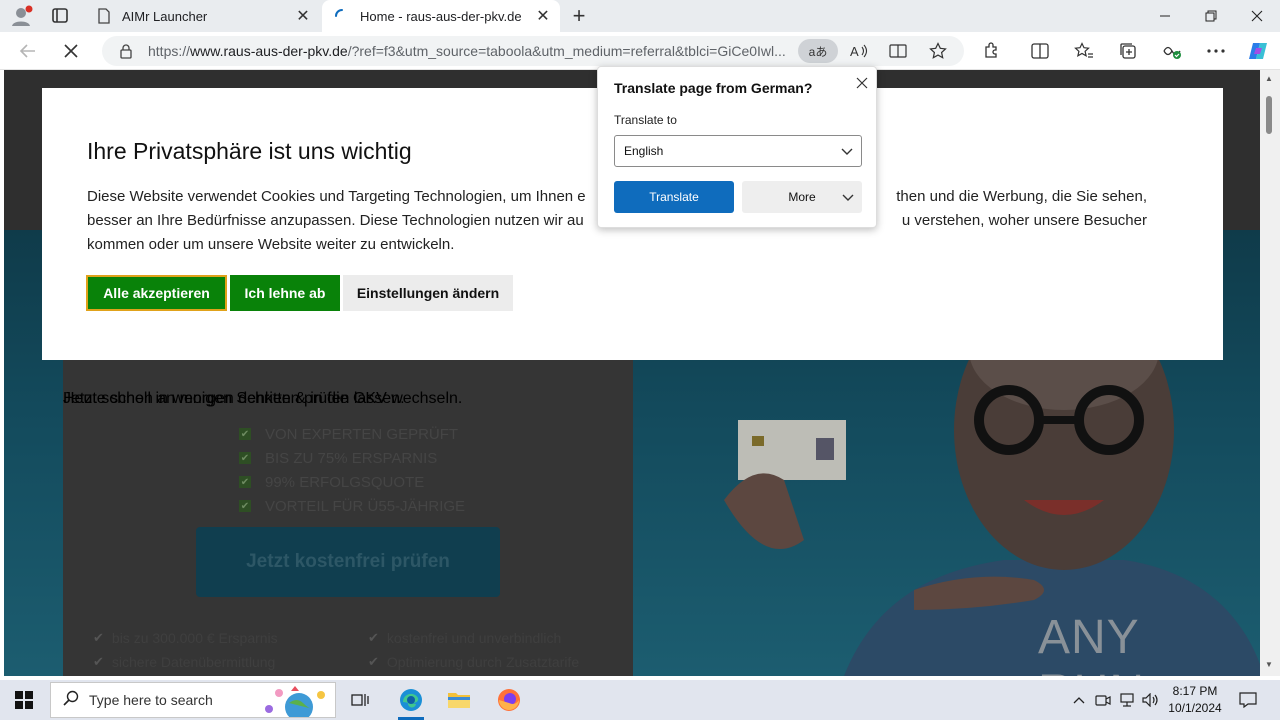  I want to click on document-icon, so click(104, 16).